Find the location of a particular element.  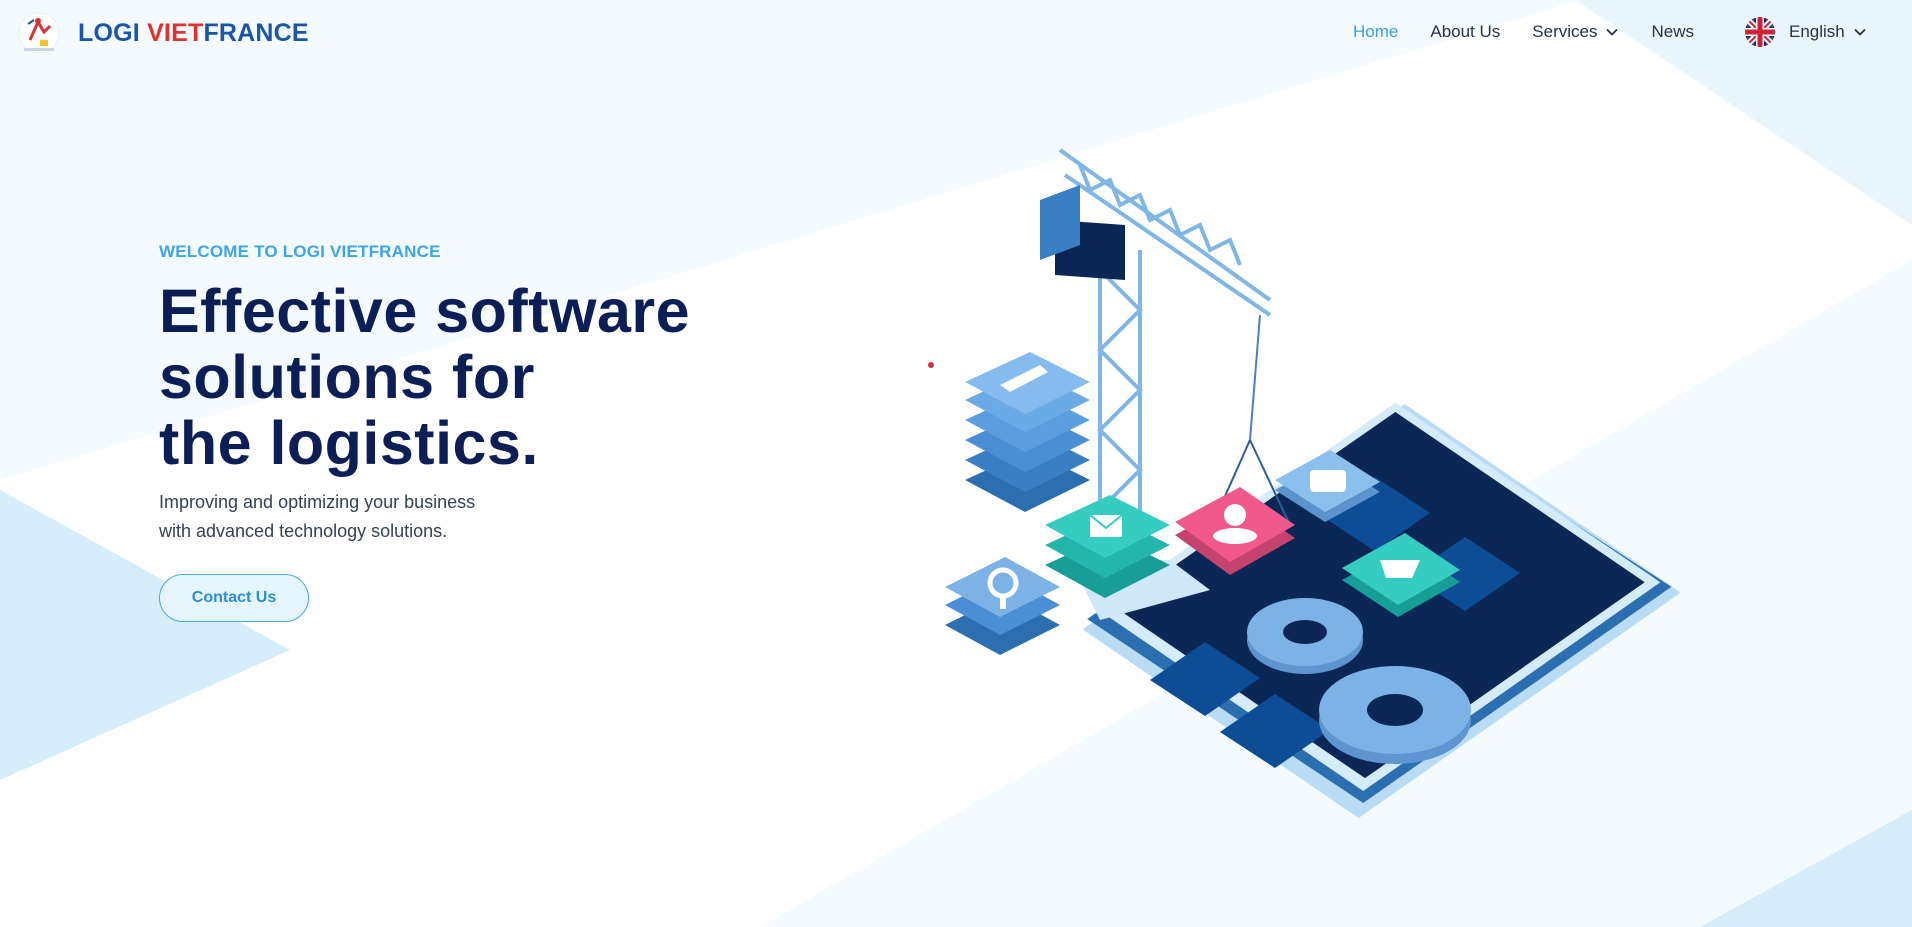

brand-name-part3: FRANCE is located at coordinates (256, 32).